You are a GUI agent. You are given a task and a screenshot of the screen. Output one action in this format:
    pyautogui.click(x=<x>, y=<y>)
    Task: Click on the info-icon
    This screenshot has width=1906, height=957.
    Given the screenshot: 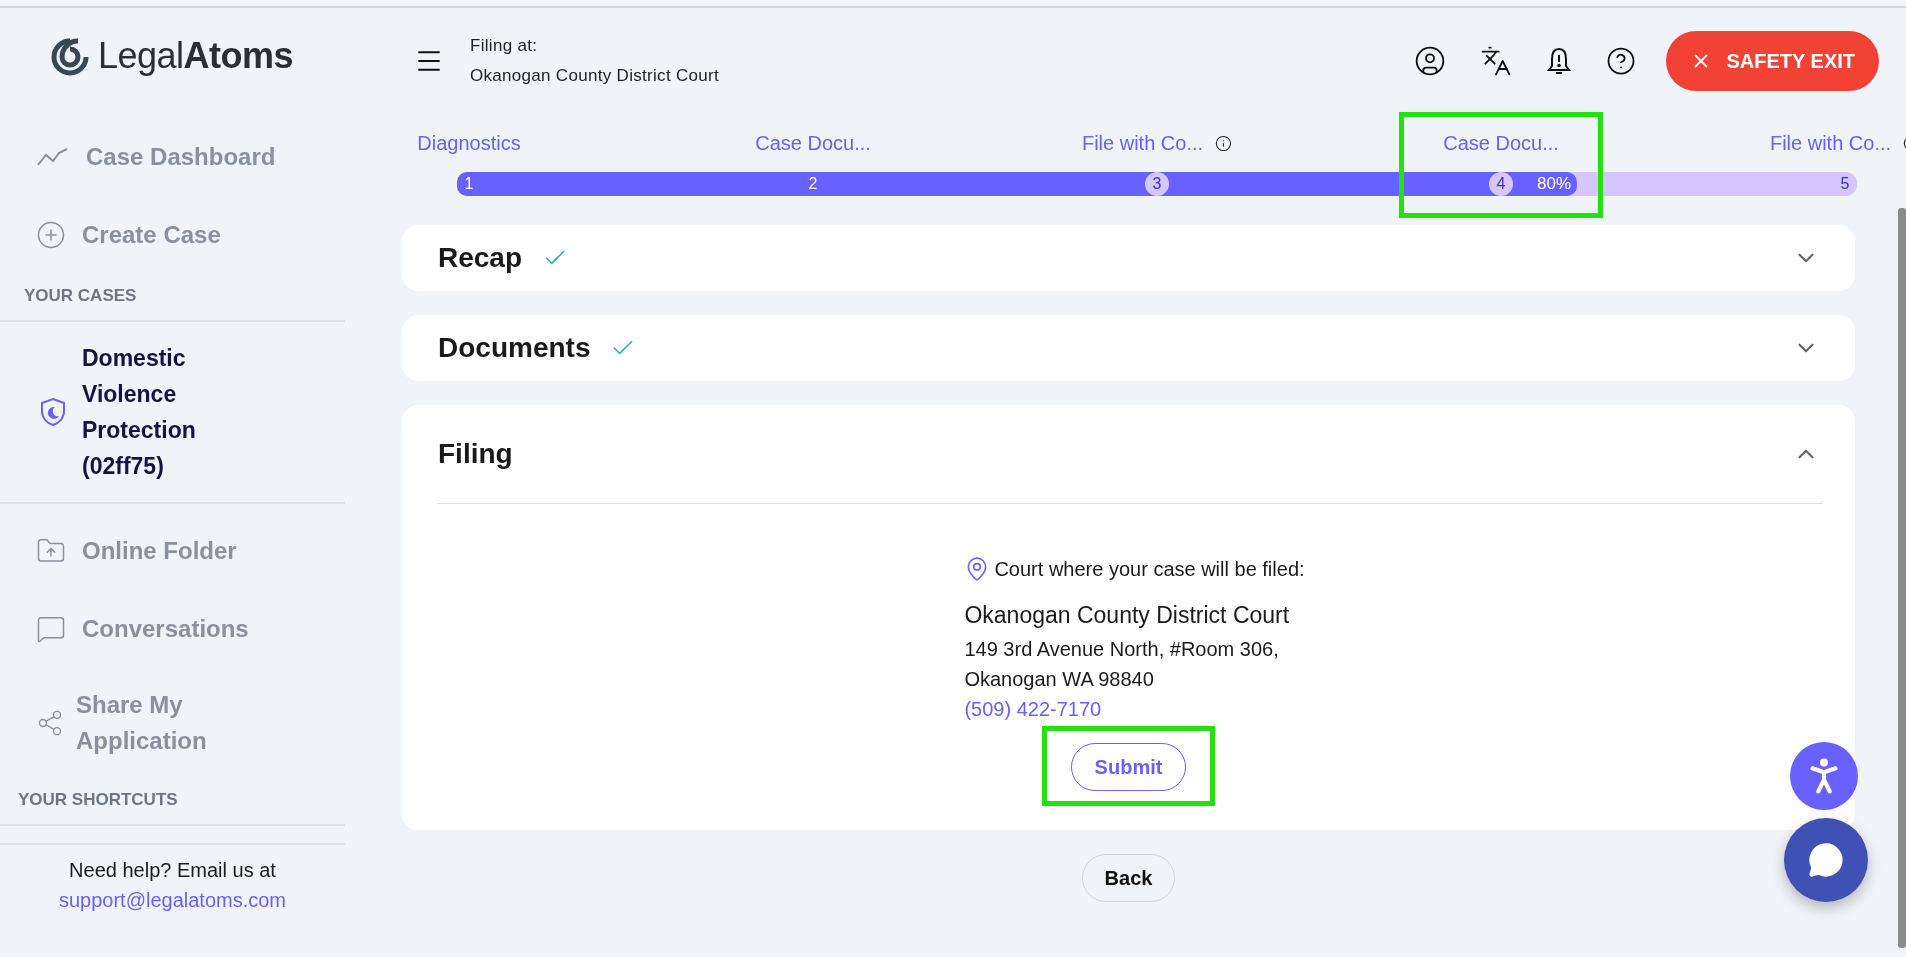 What is the action you would take?
    pyautogui.click(x=1224, y=143)
    